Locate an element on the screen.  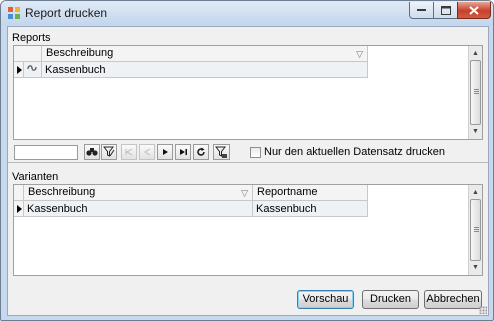
reports-scrollbar: ▲ ▼ is located at coordinates (475, 92).